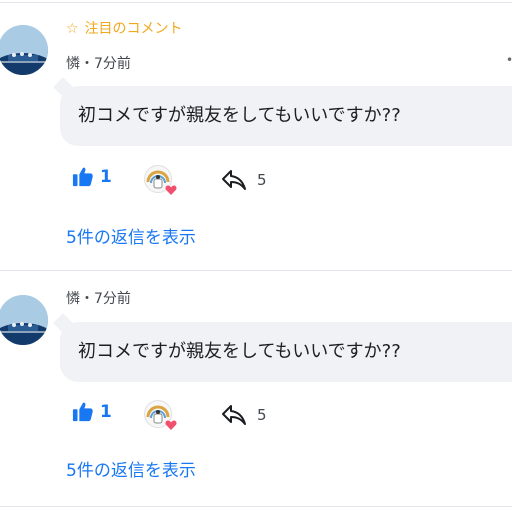 This screenshot has height=510, width=512. What do you see at coordinates (256, 506) in the screenshot?
I see `bottom-divider` at bounding box center [256, 506].